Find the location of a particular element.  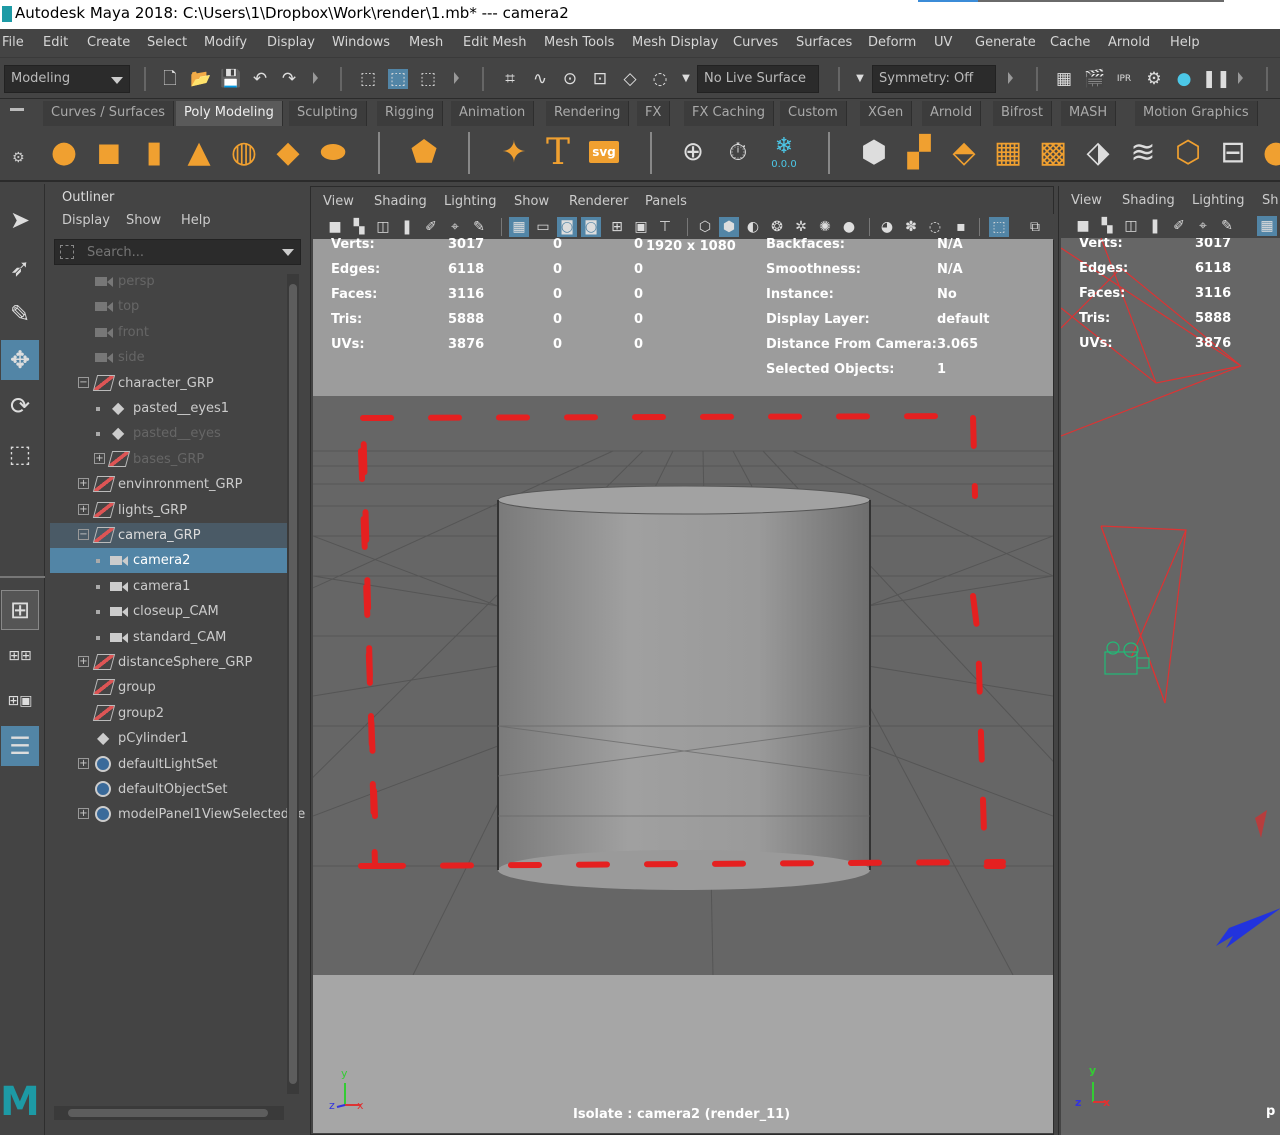

menu-set-dropdown: Modeling is located at coordinates (67, 79).